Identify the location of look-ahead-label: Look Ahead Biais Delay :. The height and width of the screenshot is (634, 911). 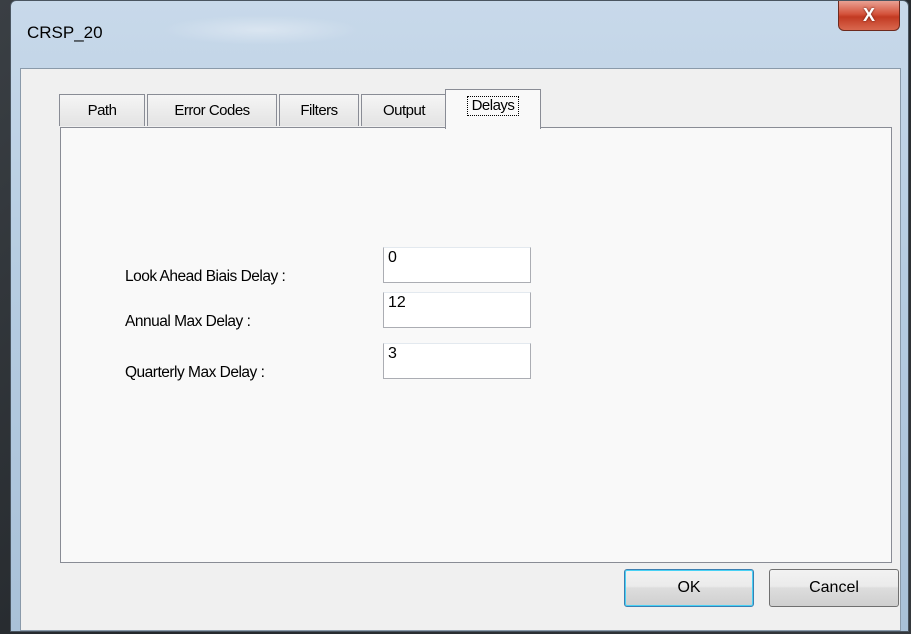
(205, 276).